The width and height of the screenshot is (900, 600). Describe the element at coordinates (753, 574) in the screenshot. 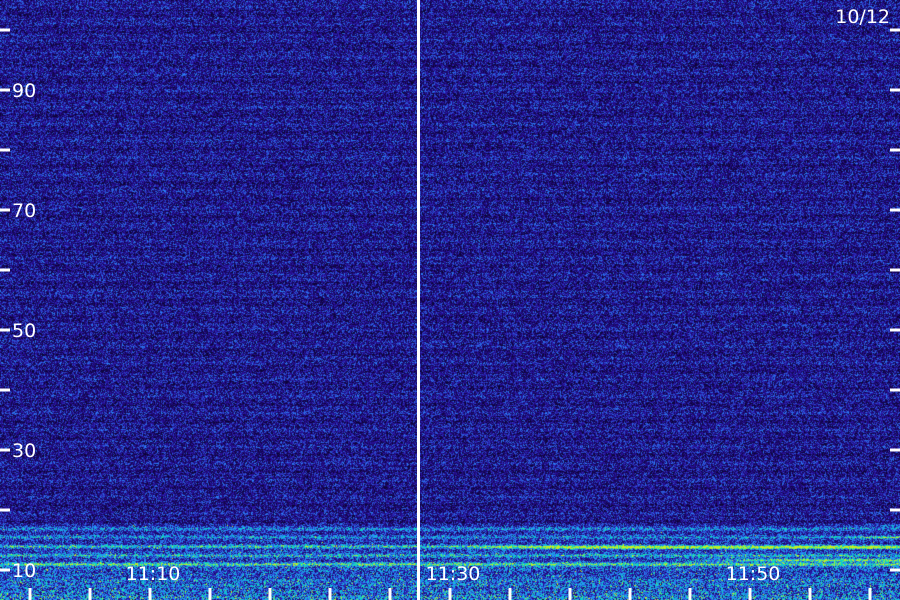

I see `x-tick-label: 11:50` at that location.